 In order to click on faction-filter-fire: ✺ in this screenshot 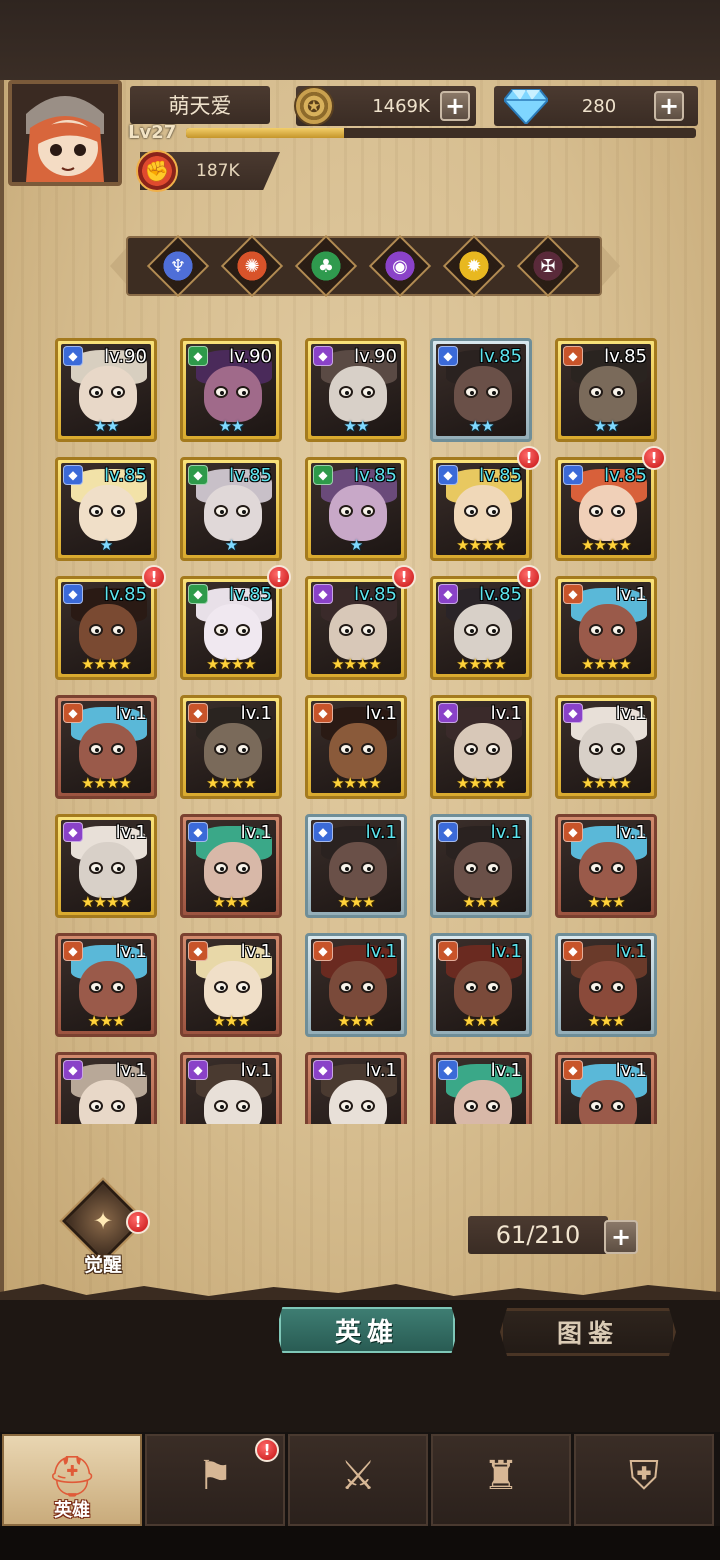, I will do `click(252, 266)`.